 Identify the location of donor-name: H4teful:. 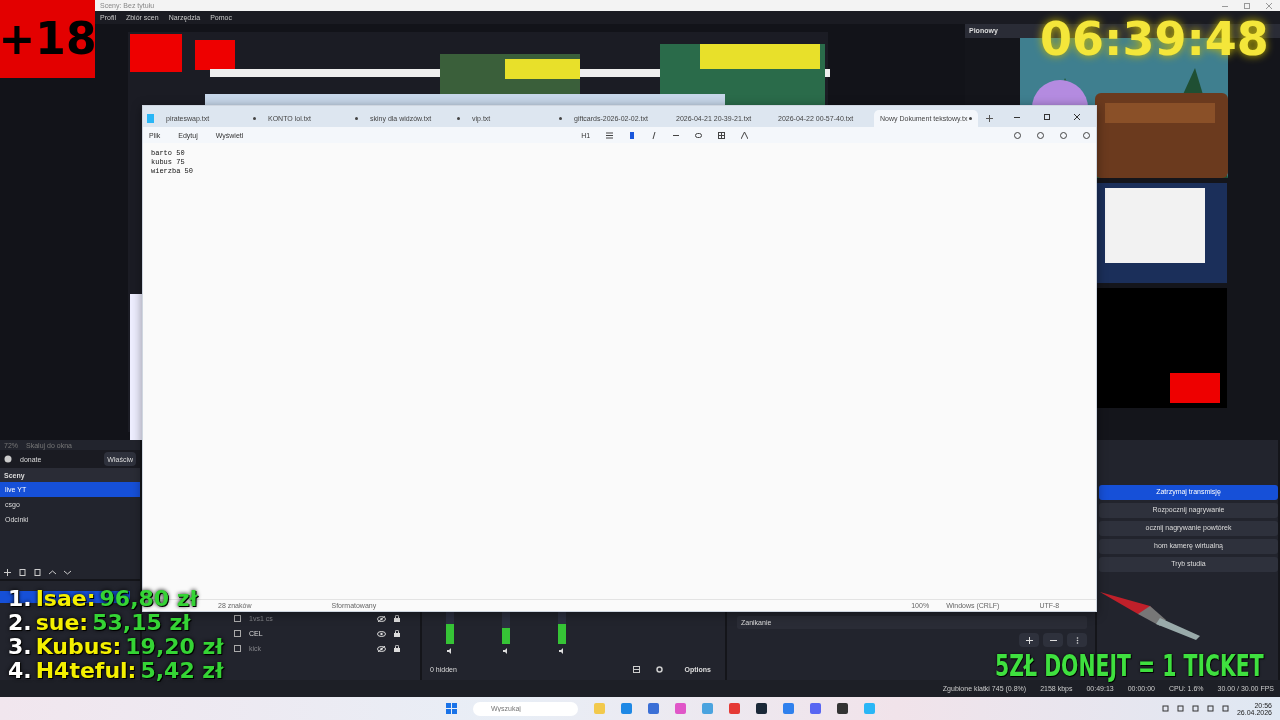
(86, 671).